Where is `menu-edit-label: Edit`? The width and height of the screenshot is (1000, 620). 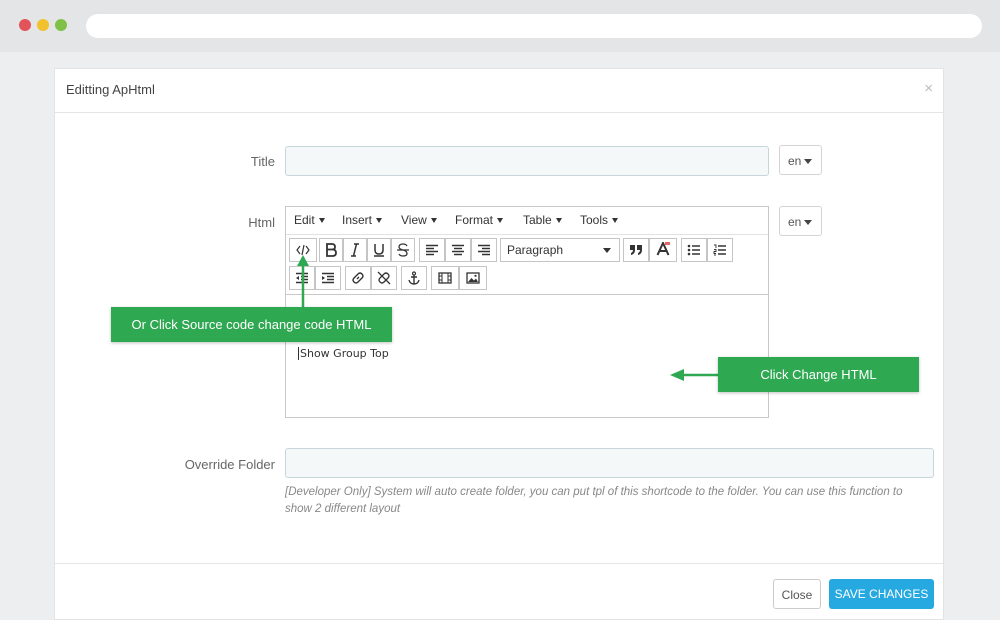
menu-edit-label: Edit is located at coordinates (304, 220).